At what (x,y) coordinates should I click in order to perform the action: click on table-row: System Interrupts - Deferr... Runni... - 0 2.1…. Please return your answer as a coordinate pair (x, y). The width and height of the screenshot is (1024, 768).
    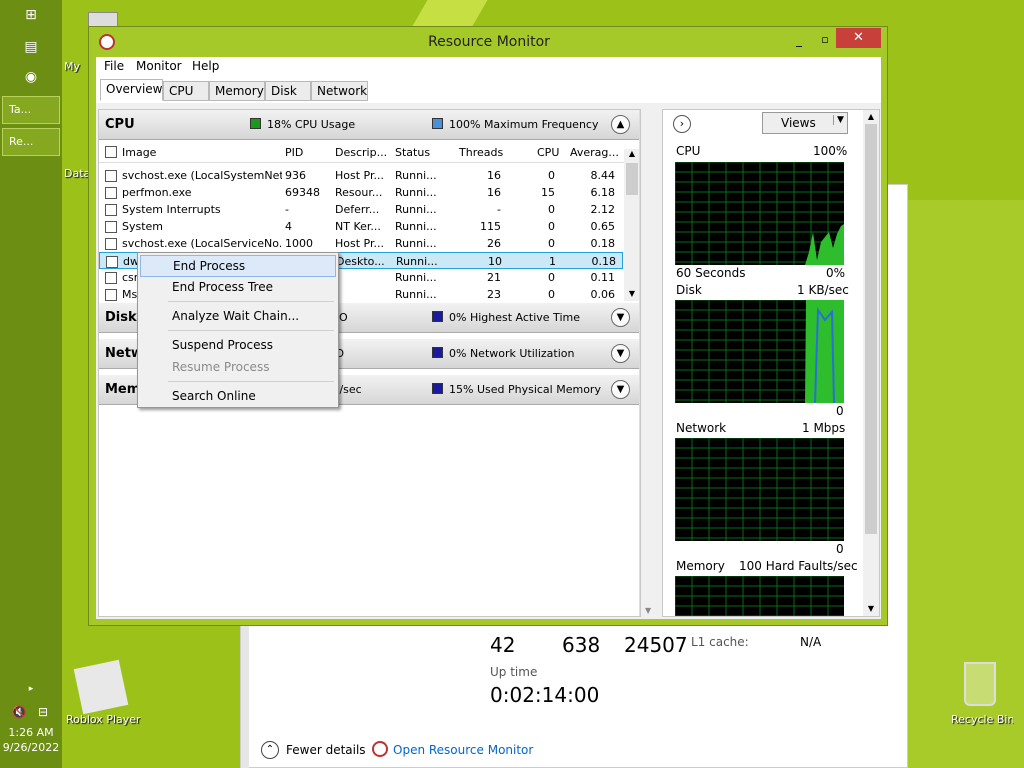
    Looking at the image, I should click on (361, 209).